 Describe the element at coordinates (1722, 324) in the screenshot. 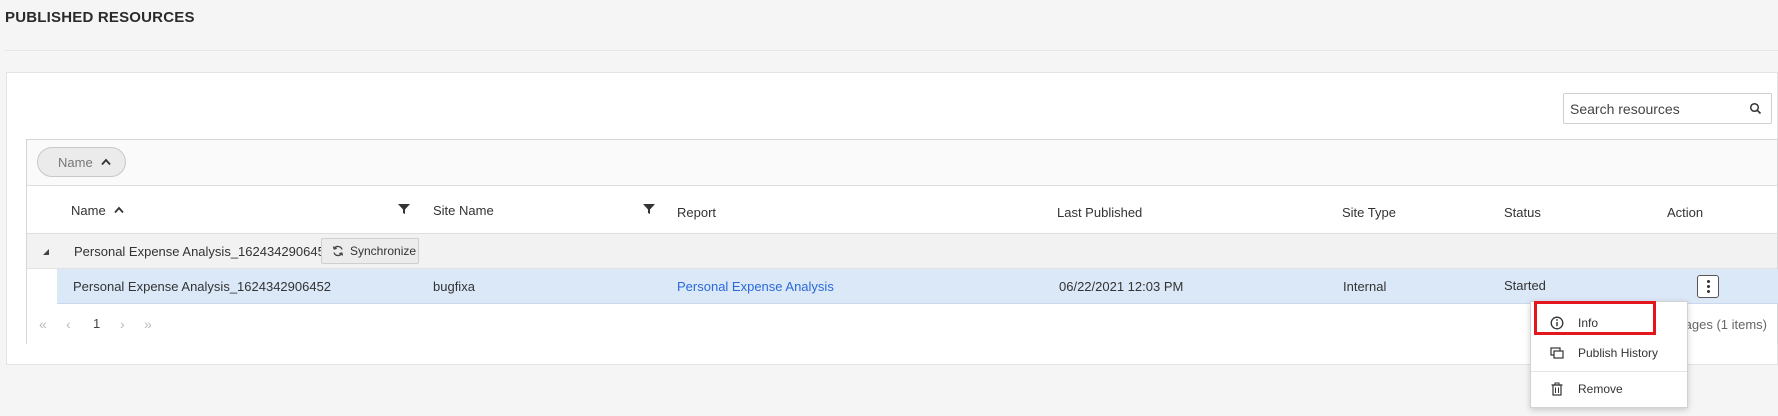

I see `pager-info: pages (1 items)` at that location.